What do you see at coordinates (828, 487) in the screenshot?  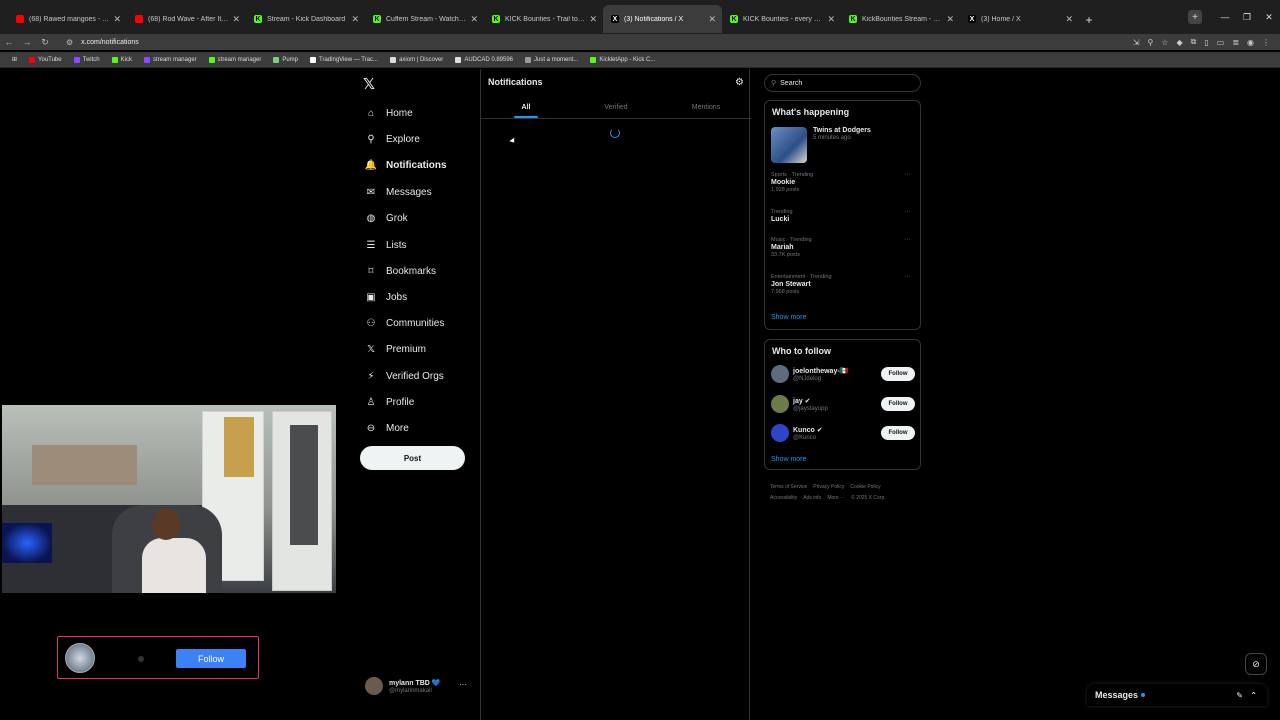 I see `footer-link: Privacy Policy` at bounding box center [828, 487].